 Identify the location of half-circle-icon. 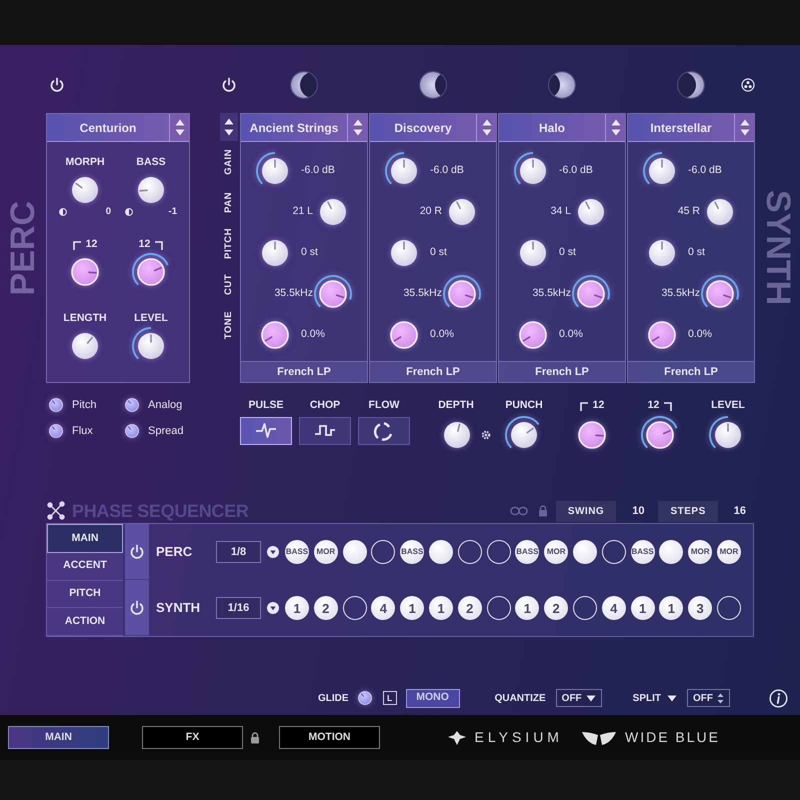
(63, 212).